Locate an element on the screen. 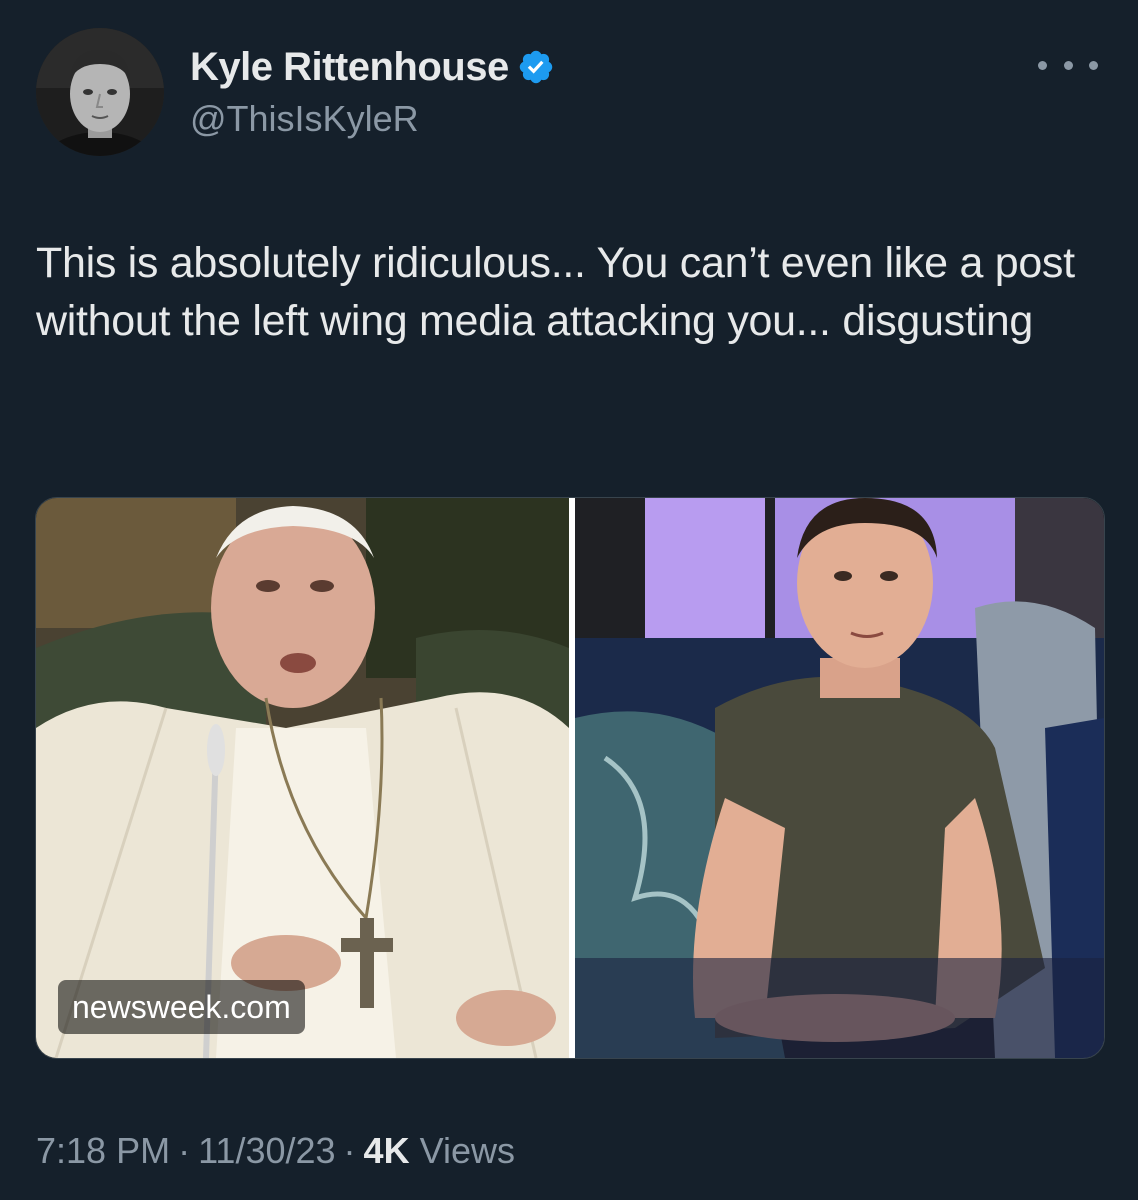  tweet-time: 7:18 PM is located at coordinates (103, 1151).